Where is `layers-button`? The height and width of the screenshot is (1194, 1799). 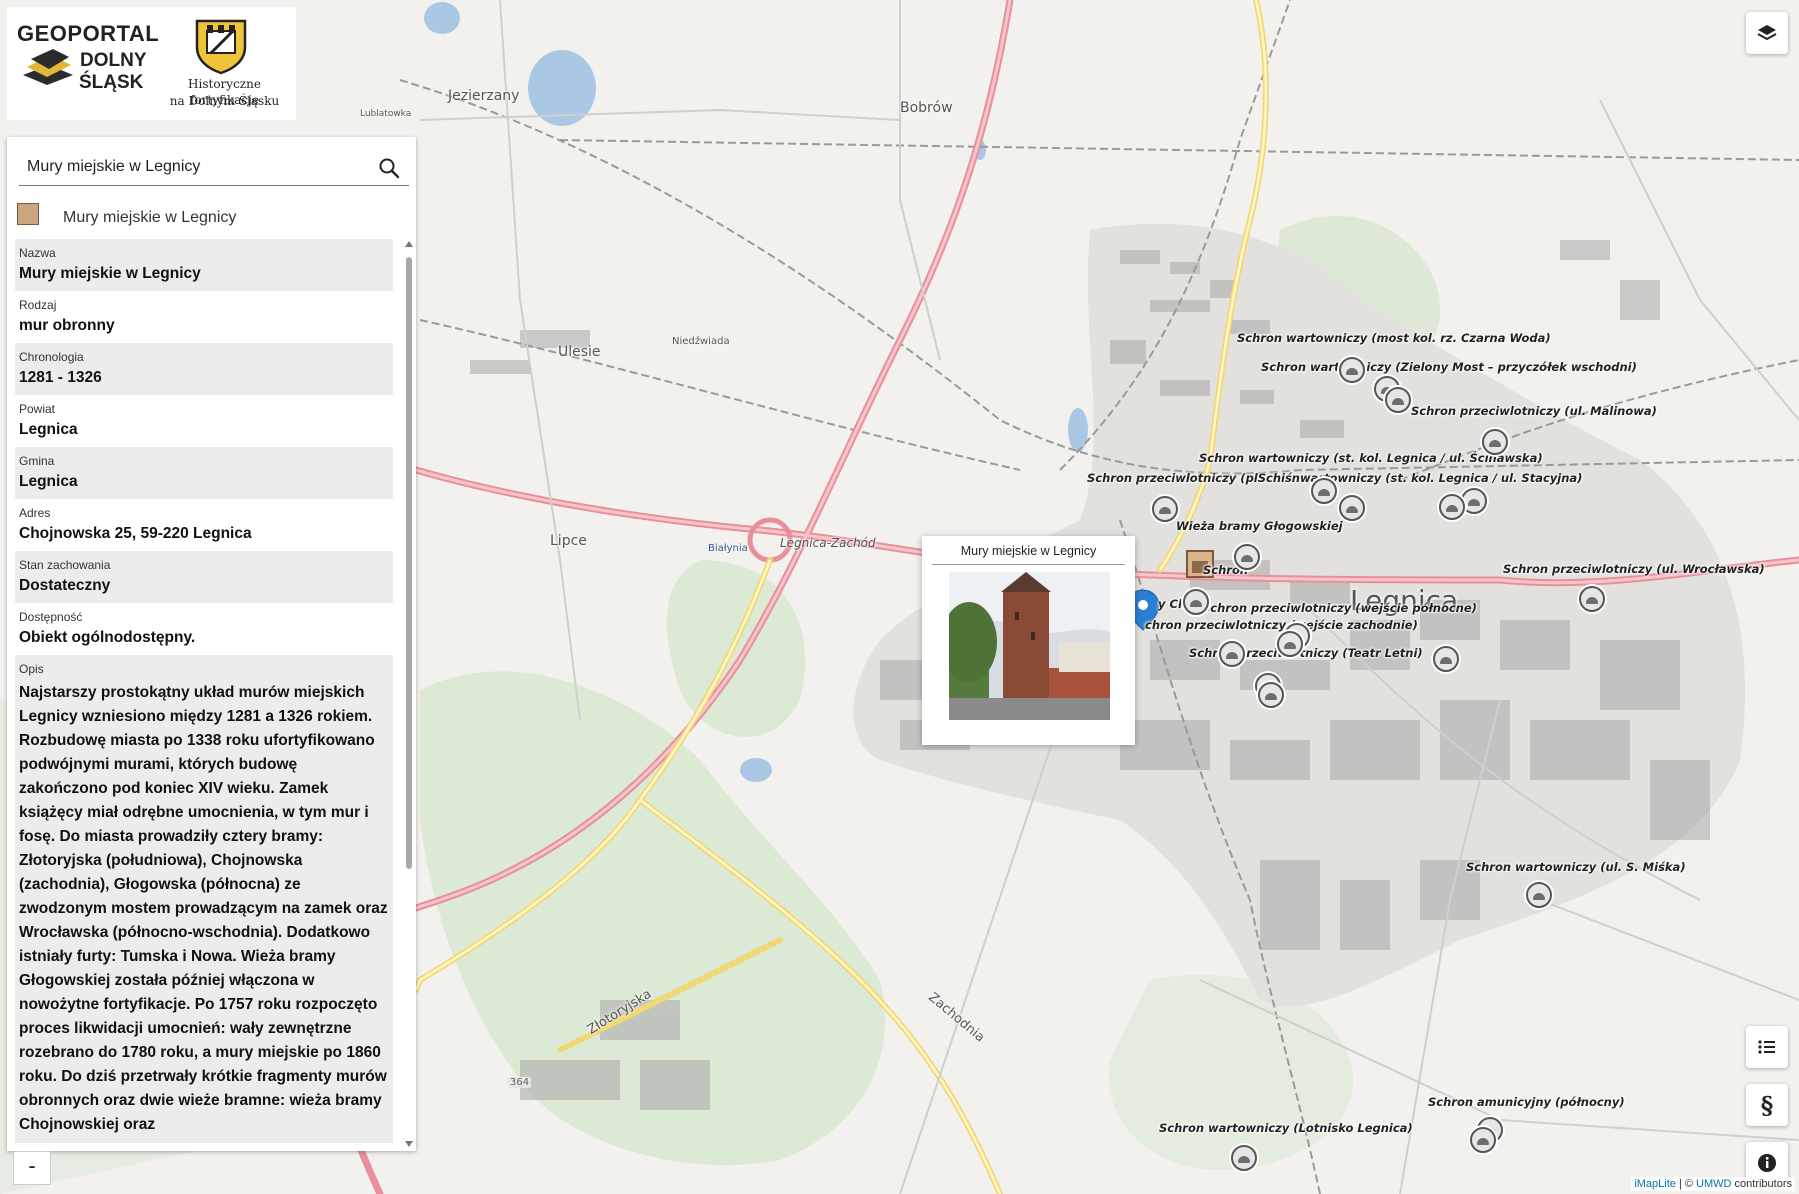
layers-button is located at coordinates (1767, 33).